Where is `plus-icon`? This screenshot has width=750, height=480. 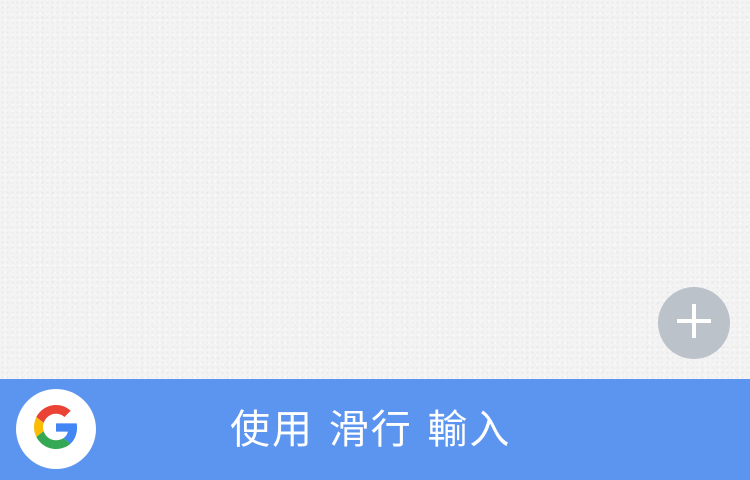 plus-icon is located at coordinates (694, 323).